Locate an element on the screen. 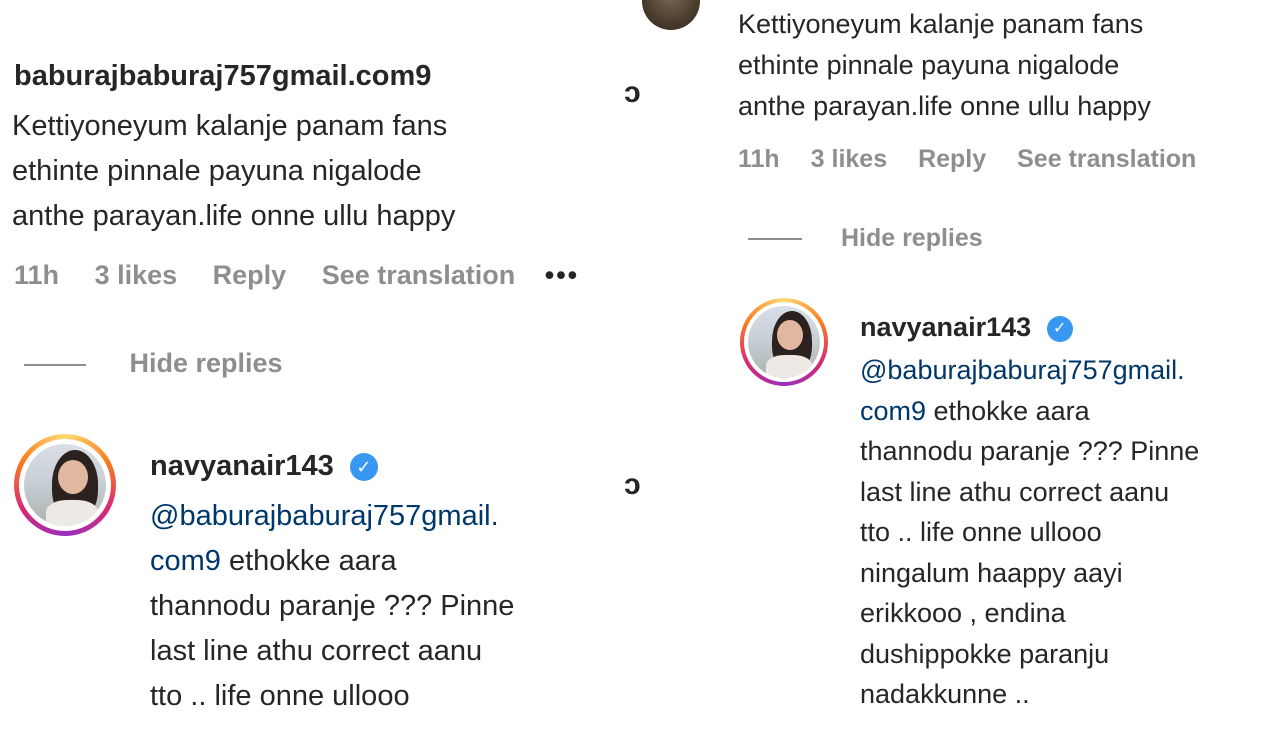  comment-username: baburajbaburaj757gmail.com9 is located at coordinates (222, 76).